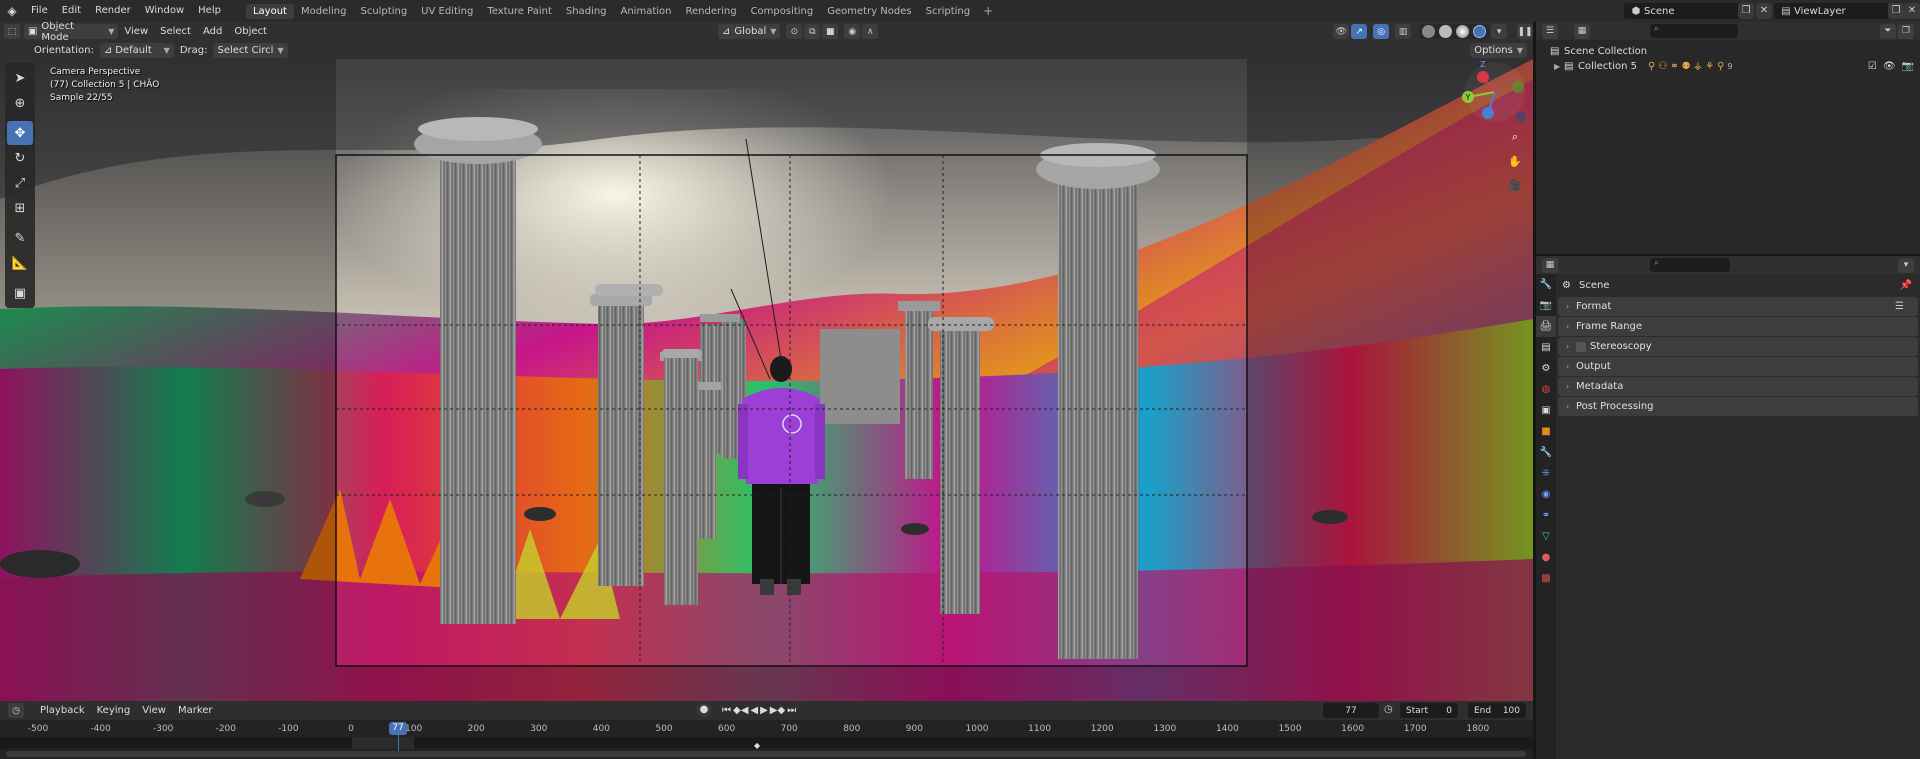  Describe the element at coordinates (1690, 265) in the screenshot. I see `properties-search-input: ⌕` at that location.